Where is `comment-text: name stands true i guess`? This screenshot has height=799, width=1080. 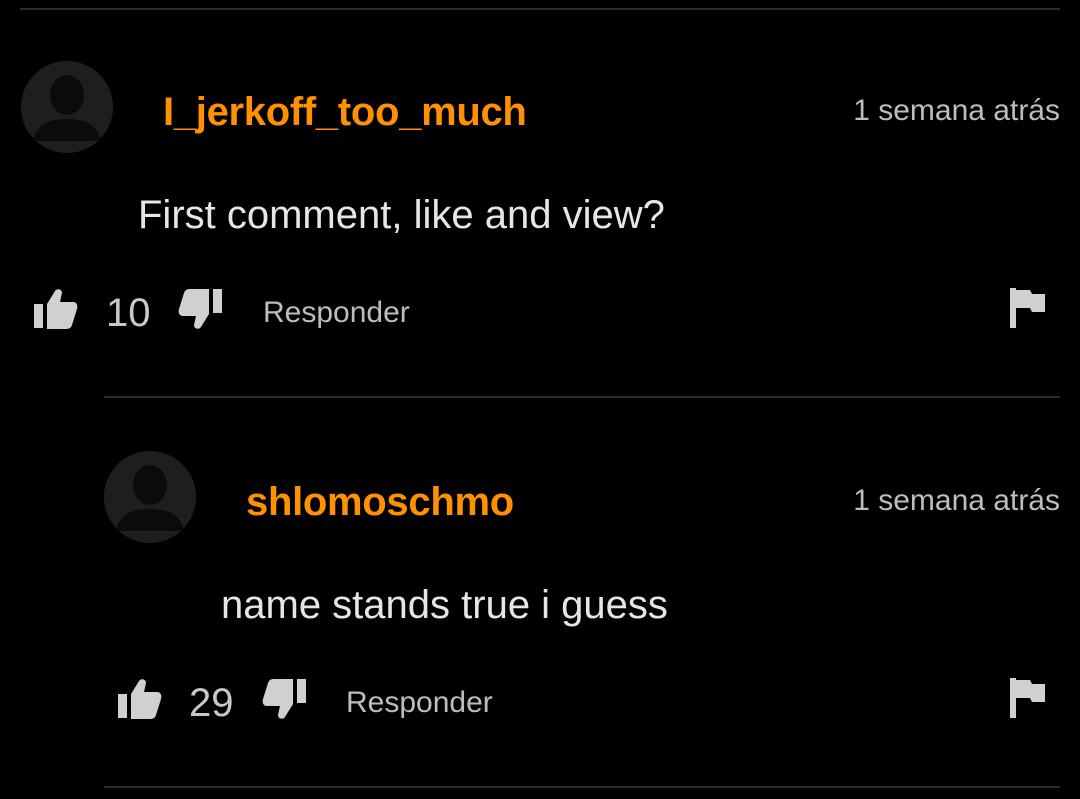
comment-text: name stands true i guess is located at coordinates (444, 605).